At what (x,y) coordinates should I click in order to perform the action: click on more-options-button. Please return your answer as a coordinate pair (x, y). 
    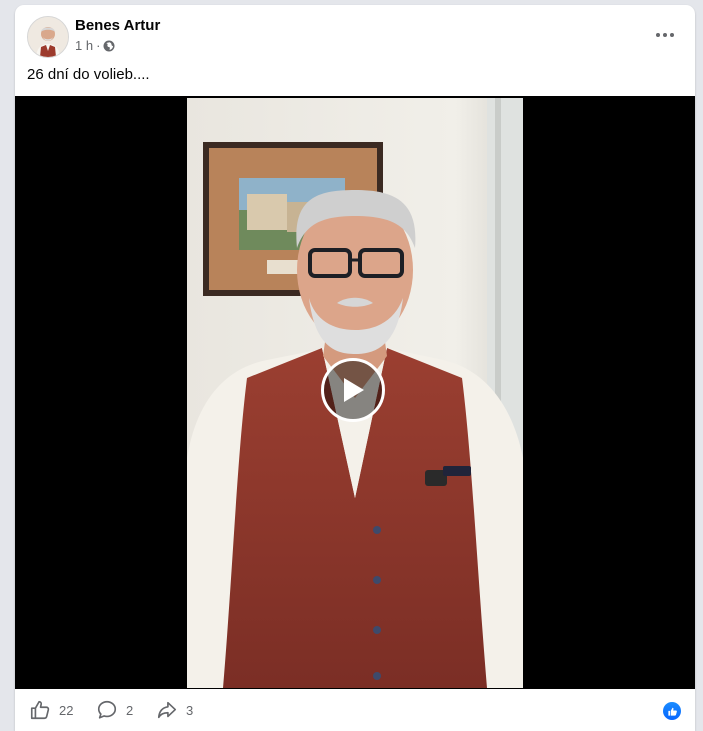
    Looking at the image, I should click on (665, 35).